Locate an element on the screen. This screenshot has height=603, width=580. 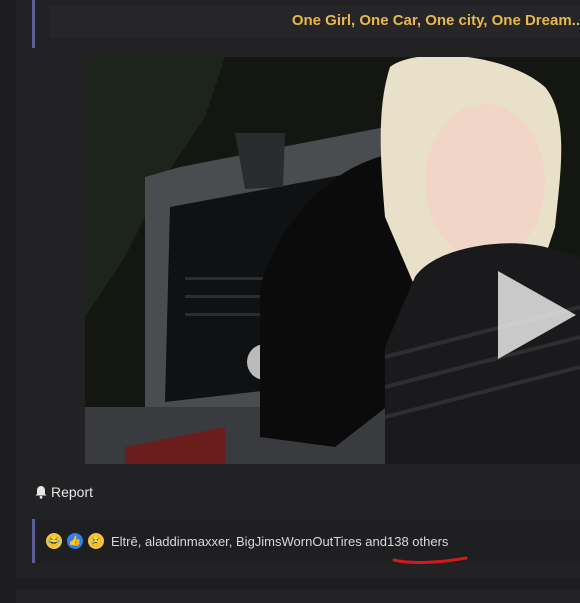
laughing-crying-emoji-icon: 😂 is located at coordinates (54, 541).